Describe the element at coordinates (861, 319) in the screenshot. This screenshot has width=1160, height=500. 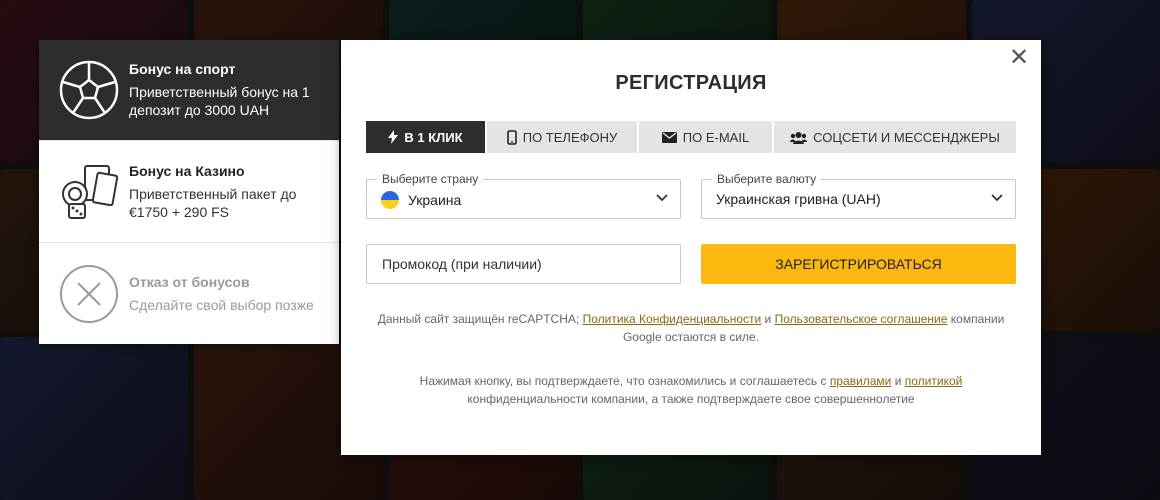
I see `terms-of-service-link: Пользовательское соглашение` at that location.